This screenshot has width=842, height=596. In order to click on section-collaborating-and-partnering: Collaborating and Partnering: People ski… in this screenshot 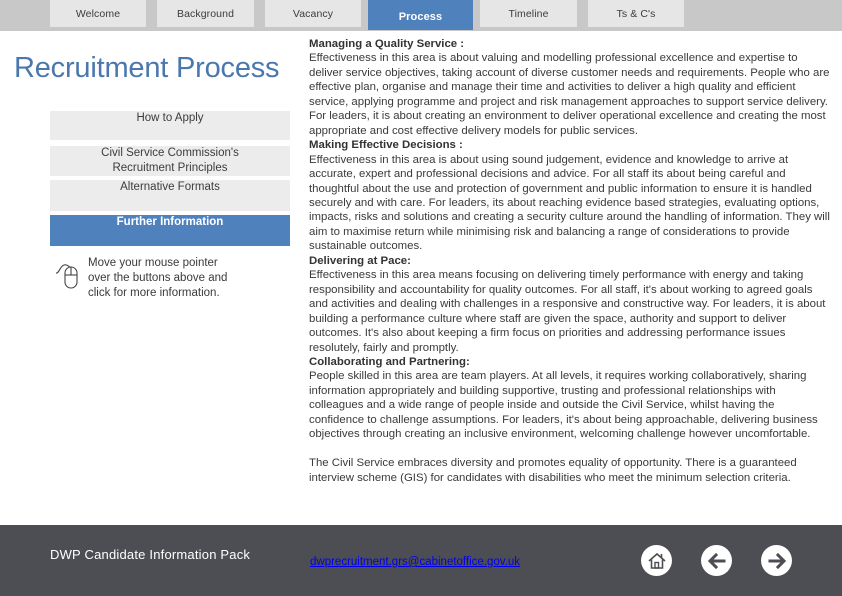, I will do `click(570, 398)`.